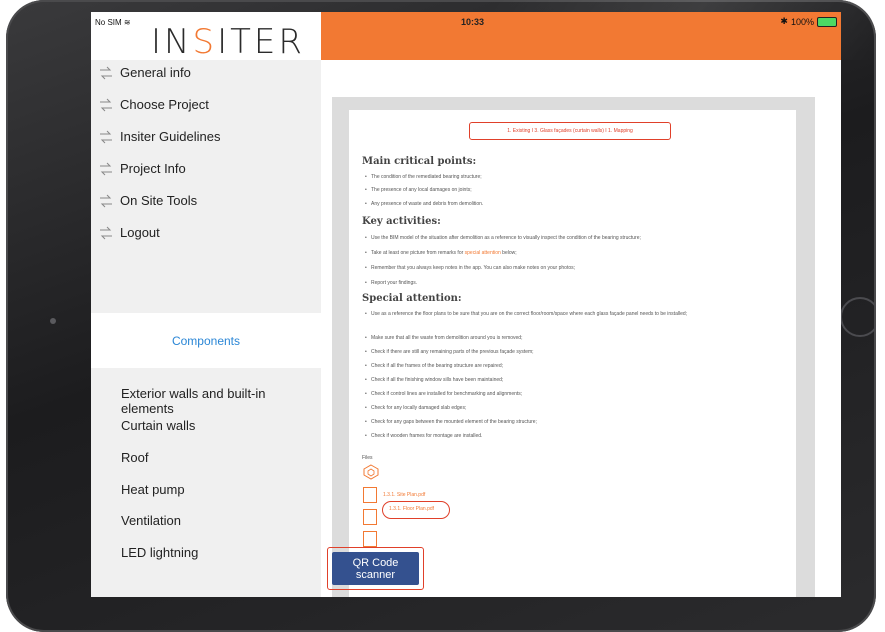 Image resolution: width=885 pixels, height=632 pixels. I want to click on camera-icon, so click(53, 321).